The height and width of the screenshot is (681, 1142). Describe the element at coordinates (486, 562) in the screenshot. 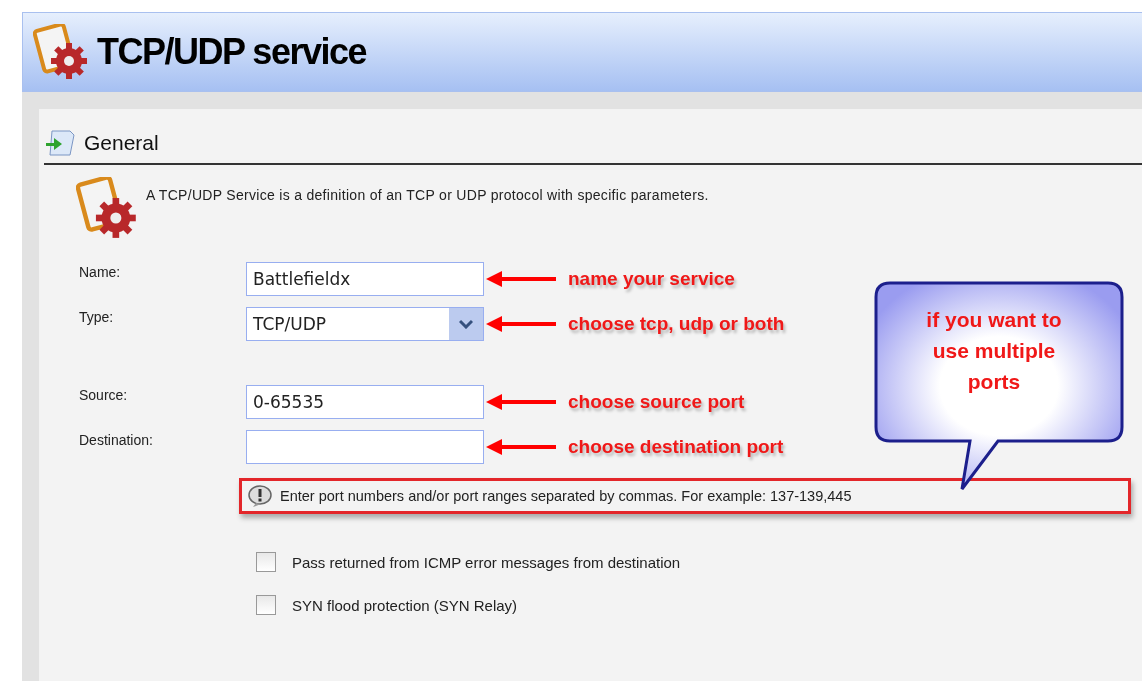

I see `checkbox-label: Pass returned from ICMP error messages from destination` at that location.